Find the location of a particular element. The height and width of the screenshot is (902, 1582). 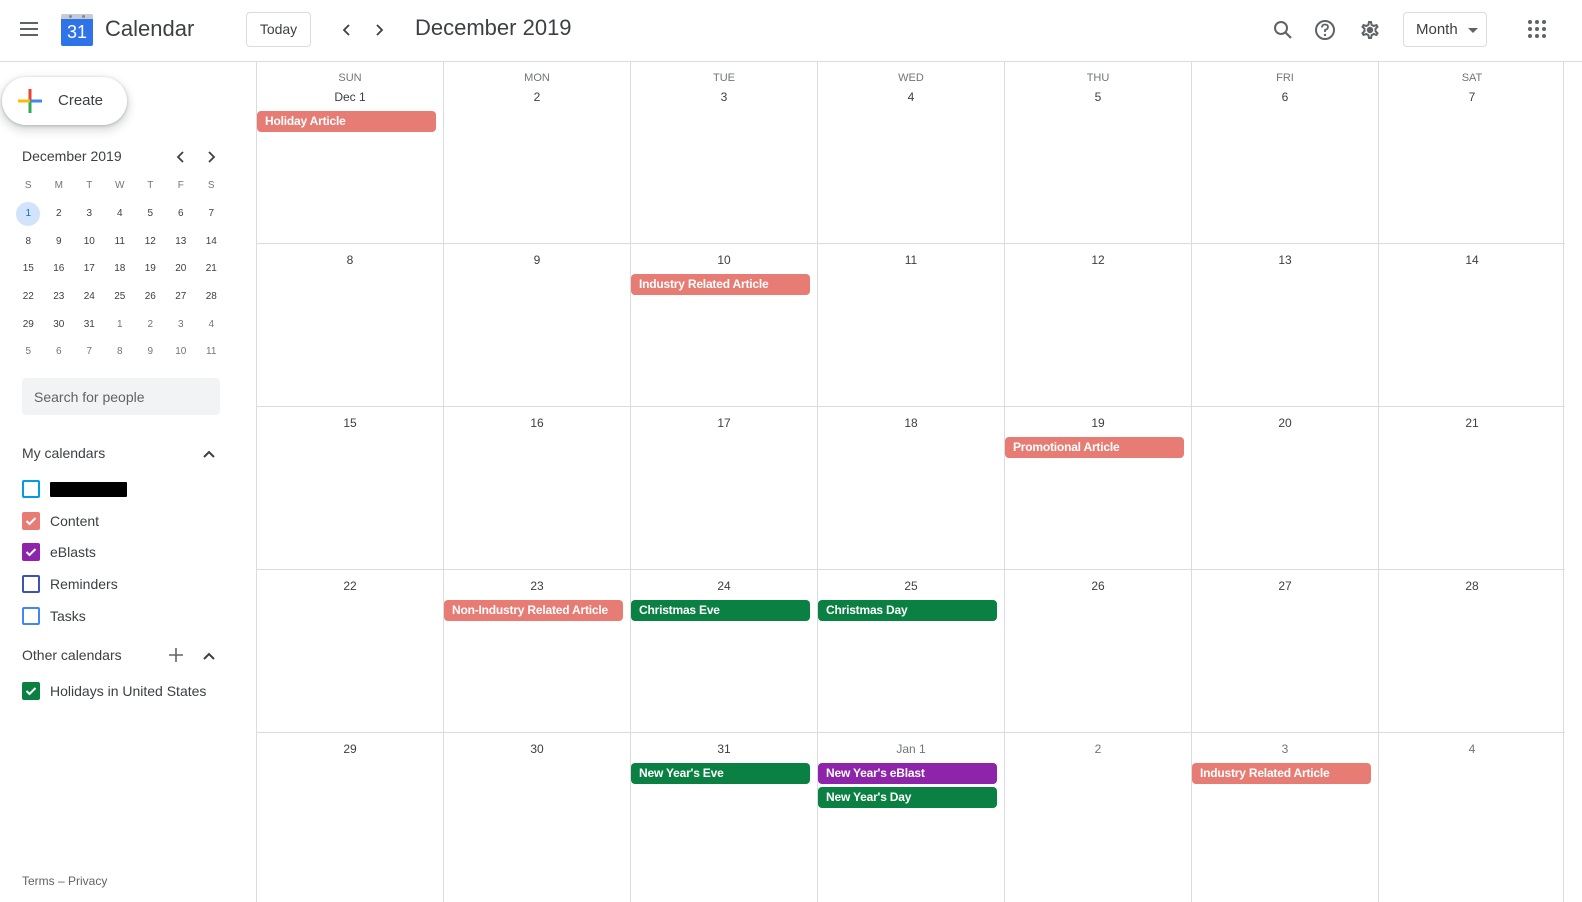

day-cell: 24 Christmas Eve is located at coordinates (724, 651).